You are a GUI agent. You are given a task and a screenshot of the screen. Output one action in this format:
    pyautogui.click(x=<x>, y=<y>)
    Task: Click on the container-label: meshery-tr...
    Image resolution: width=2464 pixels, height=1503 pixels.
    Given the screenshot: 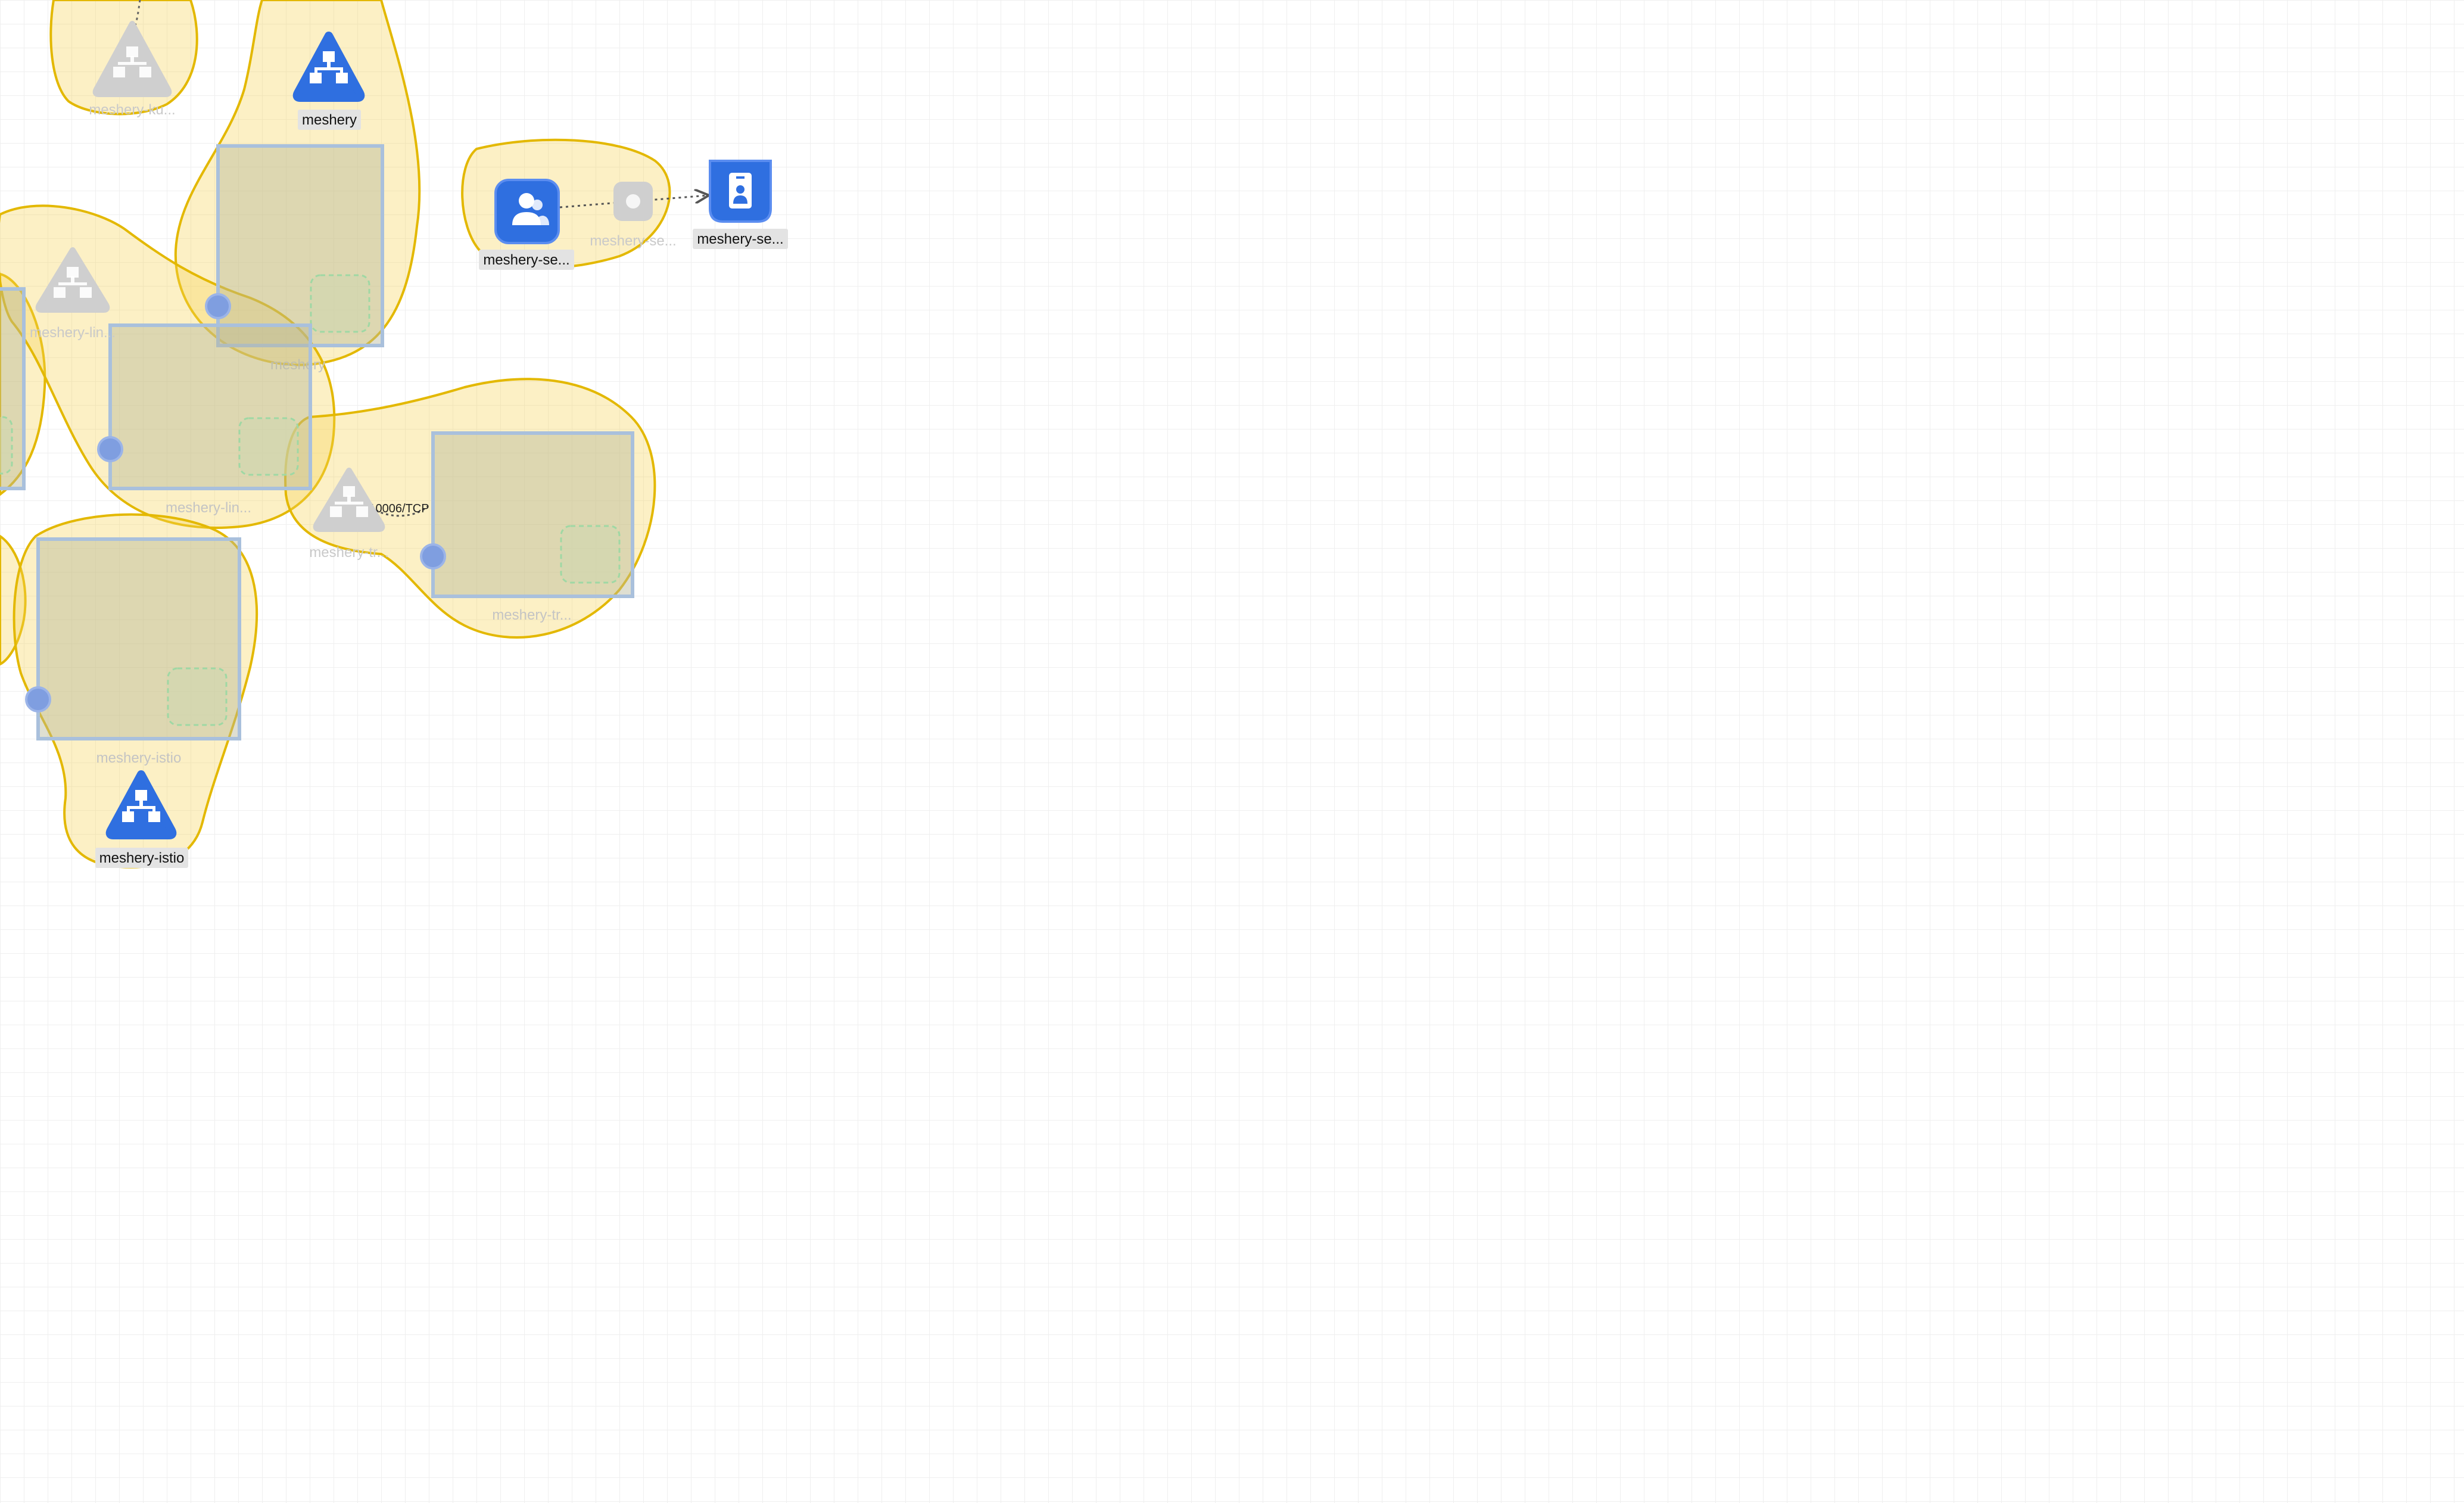 What is the action you would take?
    pyautogui.click(x=531, y=615)
    